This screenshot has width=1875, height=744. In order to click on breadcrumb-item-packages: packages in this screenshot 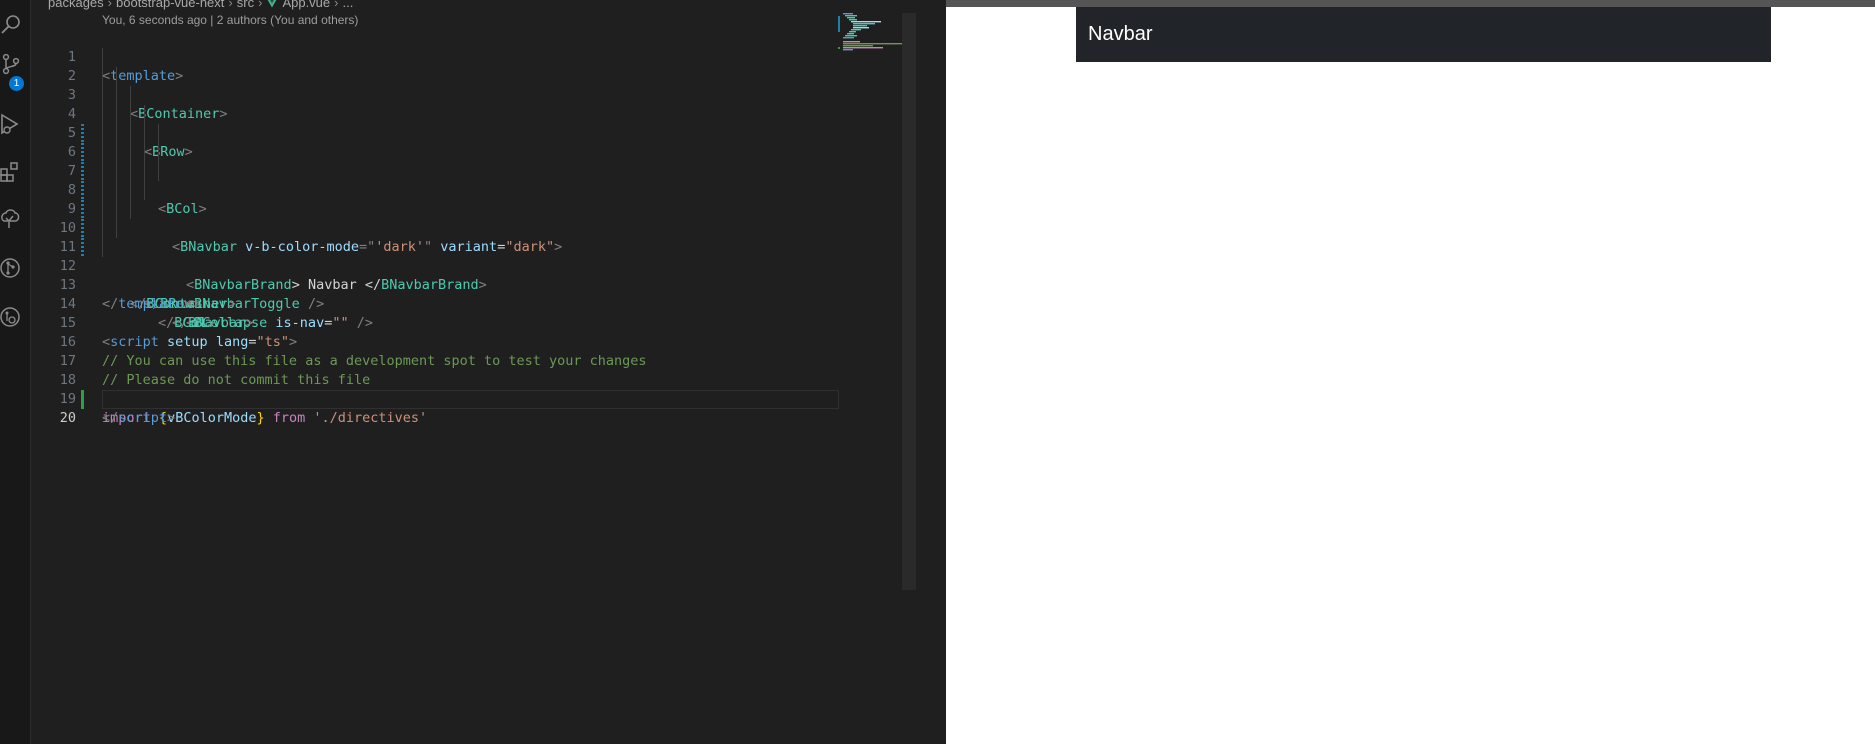, I will do `click(76, 5)`.